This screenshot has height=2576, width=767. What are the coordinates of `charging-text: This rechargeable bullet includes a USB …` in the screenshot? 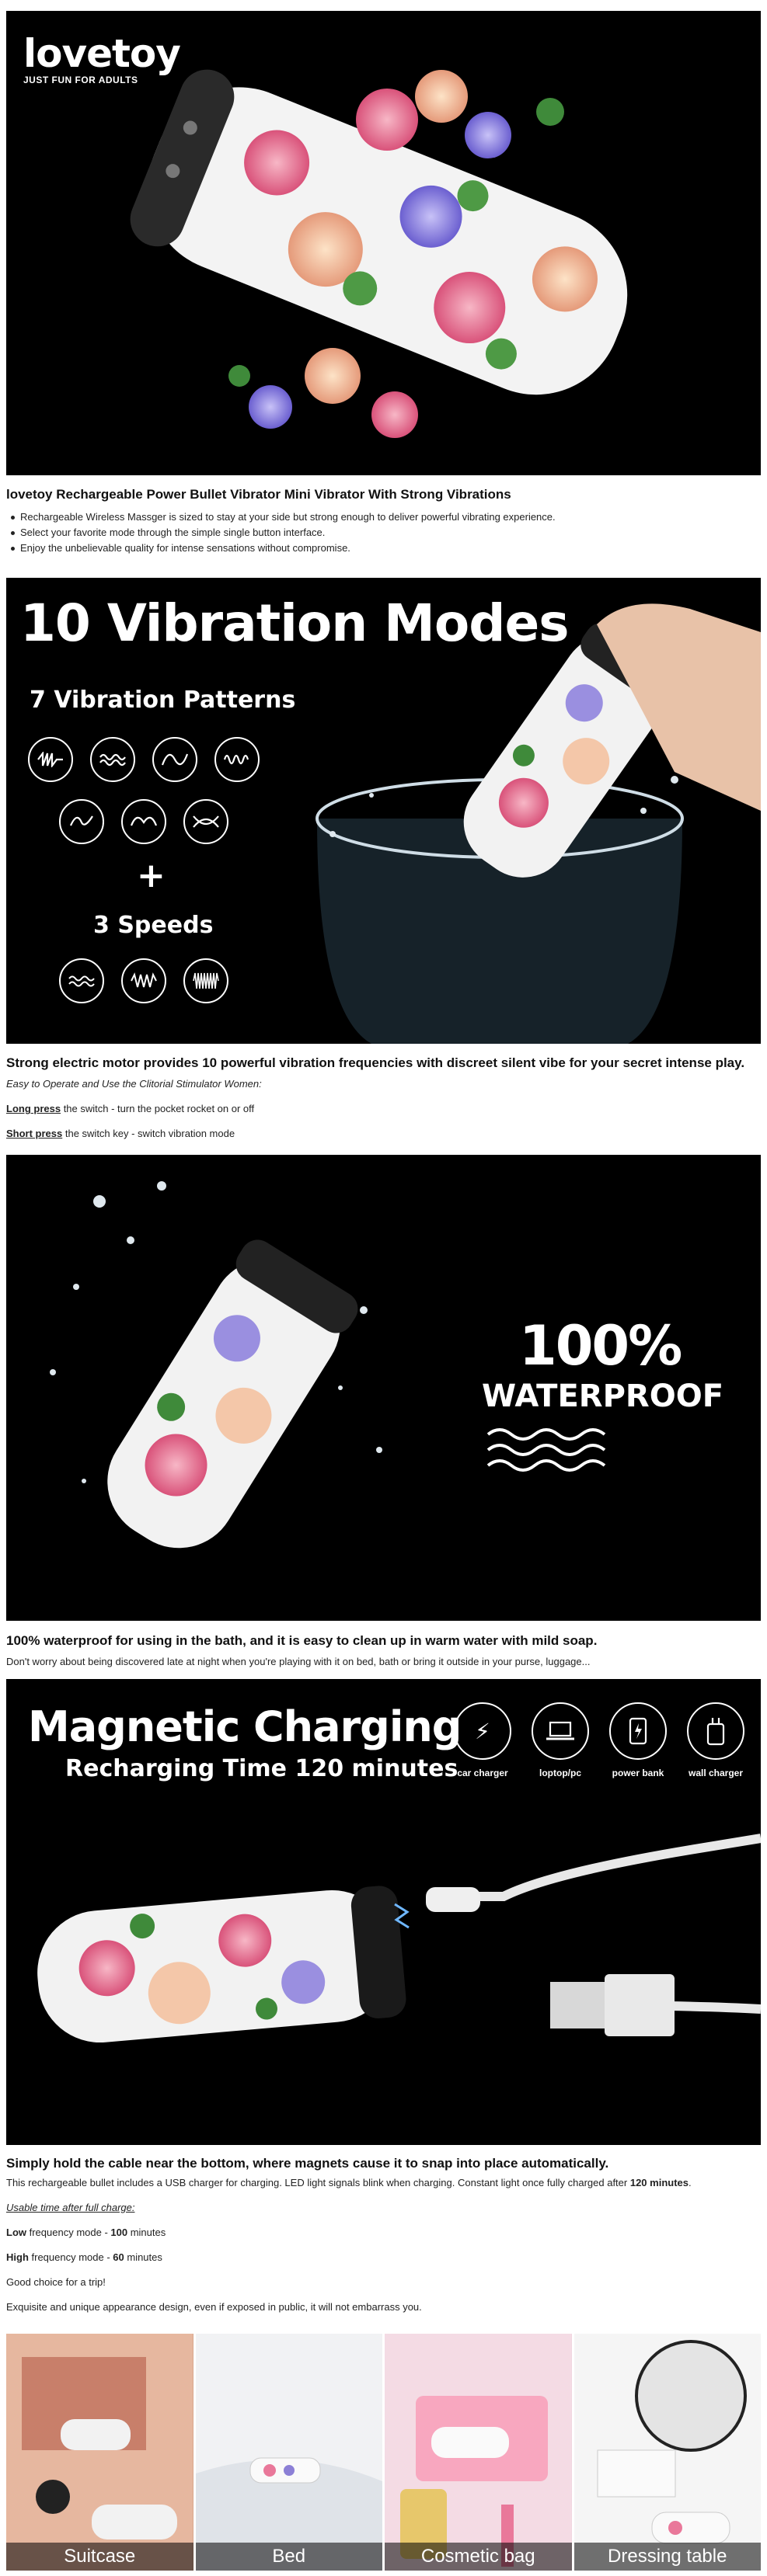 It's located at (349, 2182).